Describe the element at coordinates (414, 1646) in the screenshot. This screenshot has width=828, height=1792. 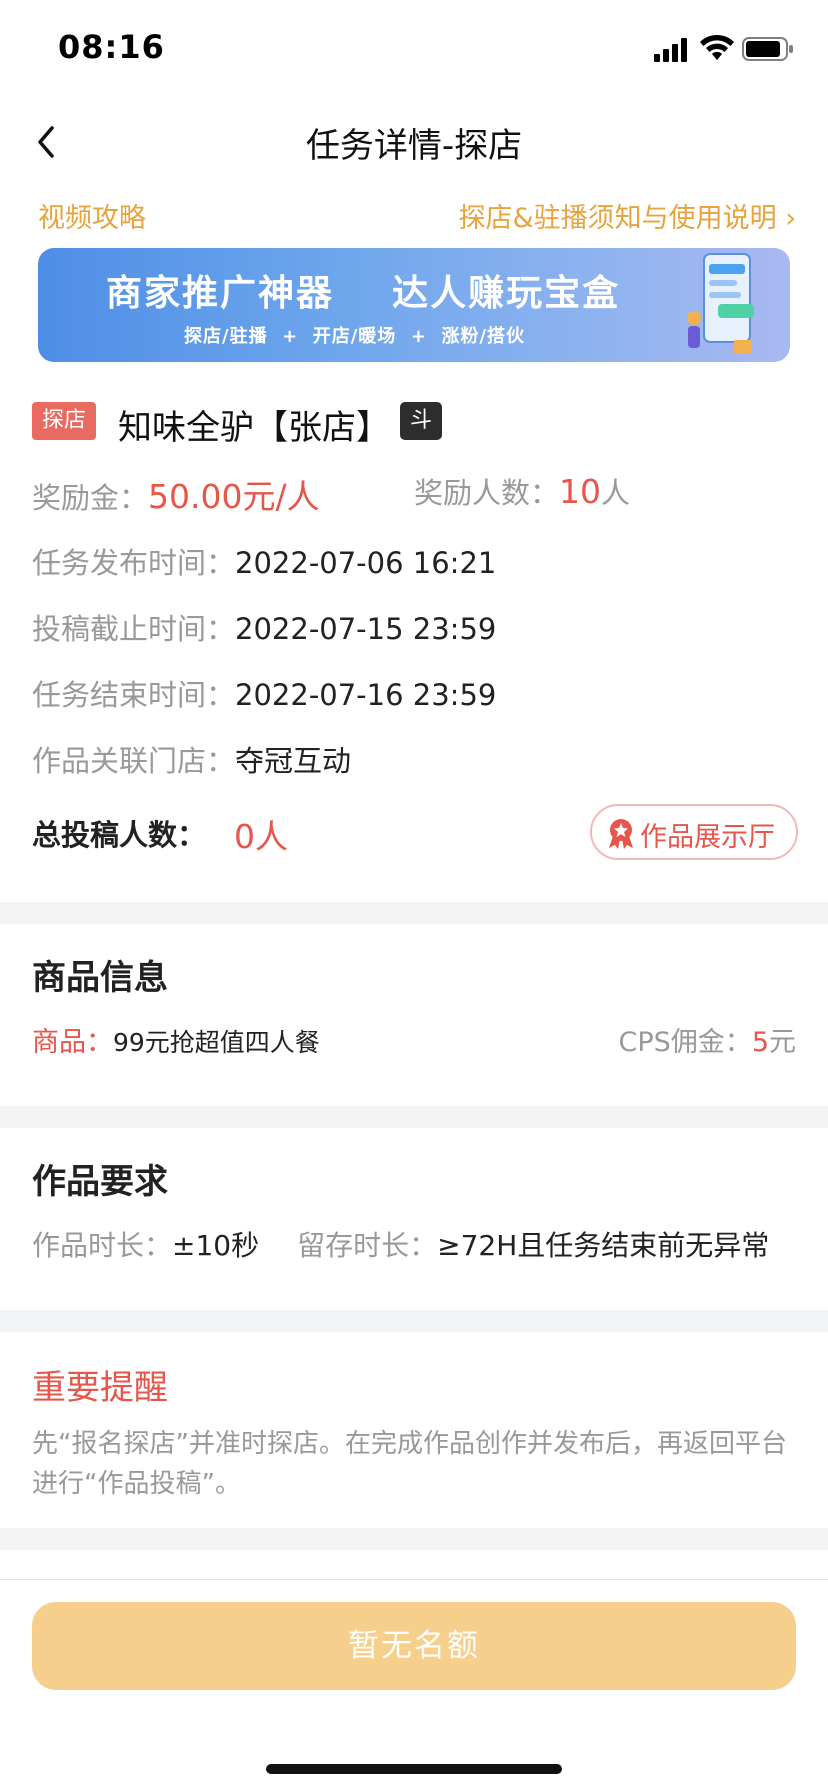
I see `apply-button: 暂无名额` at that location.